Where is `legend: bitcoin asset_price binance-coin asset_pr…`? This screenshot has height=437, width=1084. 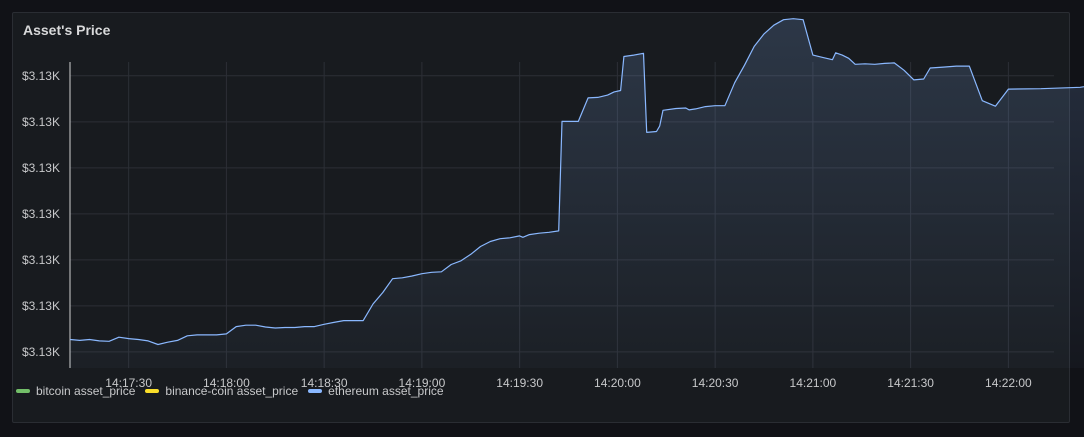 legend: bitcoin asset_price binance-coin asset_pr… is located at coordinates (230, 391).